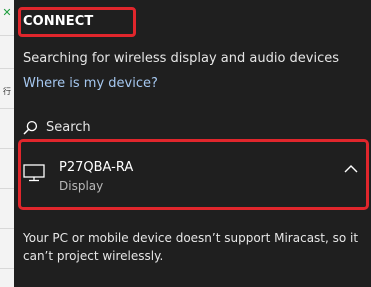 The width and height of the screenshot is (371, 287). I want to click on background-text-stub: 行, so click(7, 91).